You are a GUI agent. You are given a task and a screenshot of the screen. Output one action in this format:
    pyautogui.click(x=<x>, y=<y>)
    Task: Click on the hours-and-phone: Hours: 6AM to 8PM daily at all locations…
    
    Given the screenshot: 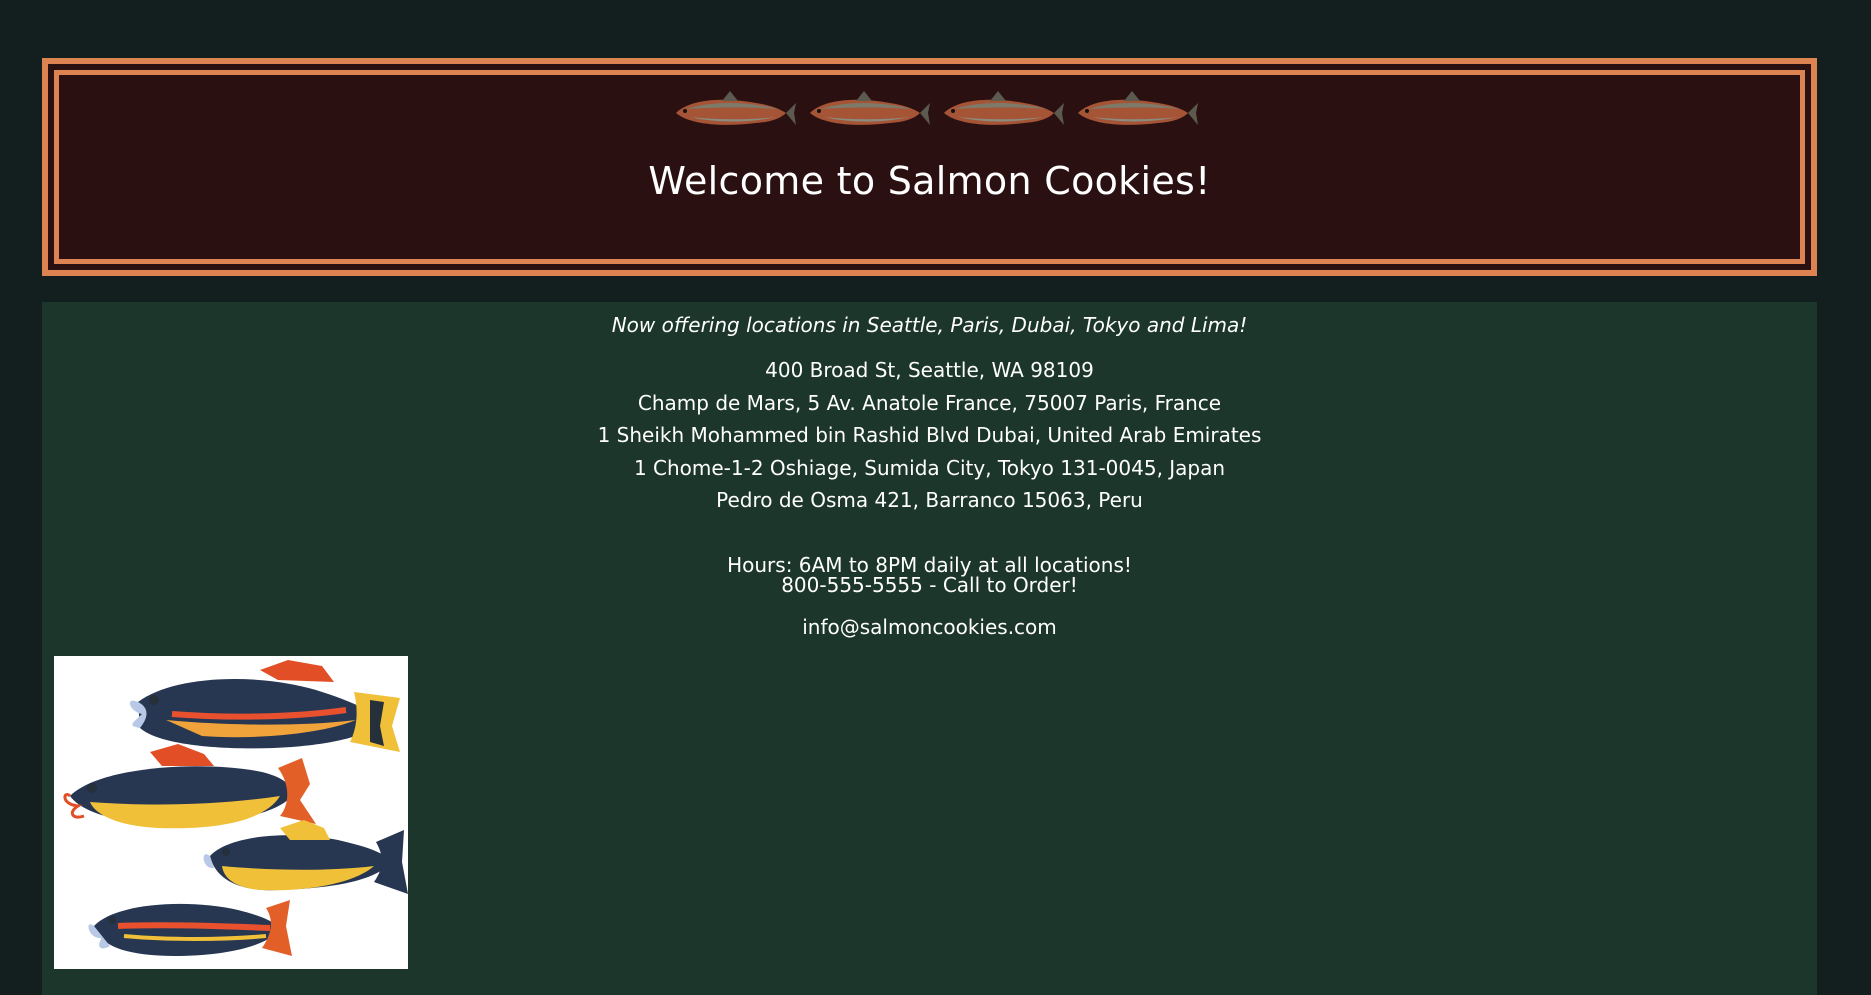 What is the action you would take?
    pyautogui.click(x=929, y=575)
    